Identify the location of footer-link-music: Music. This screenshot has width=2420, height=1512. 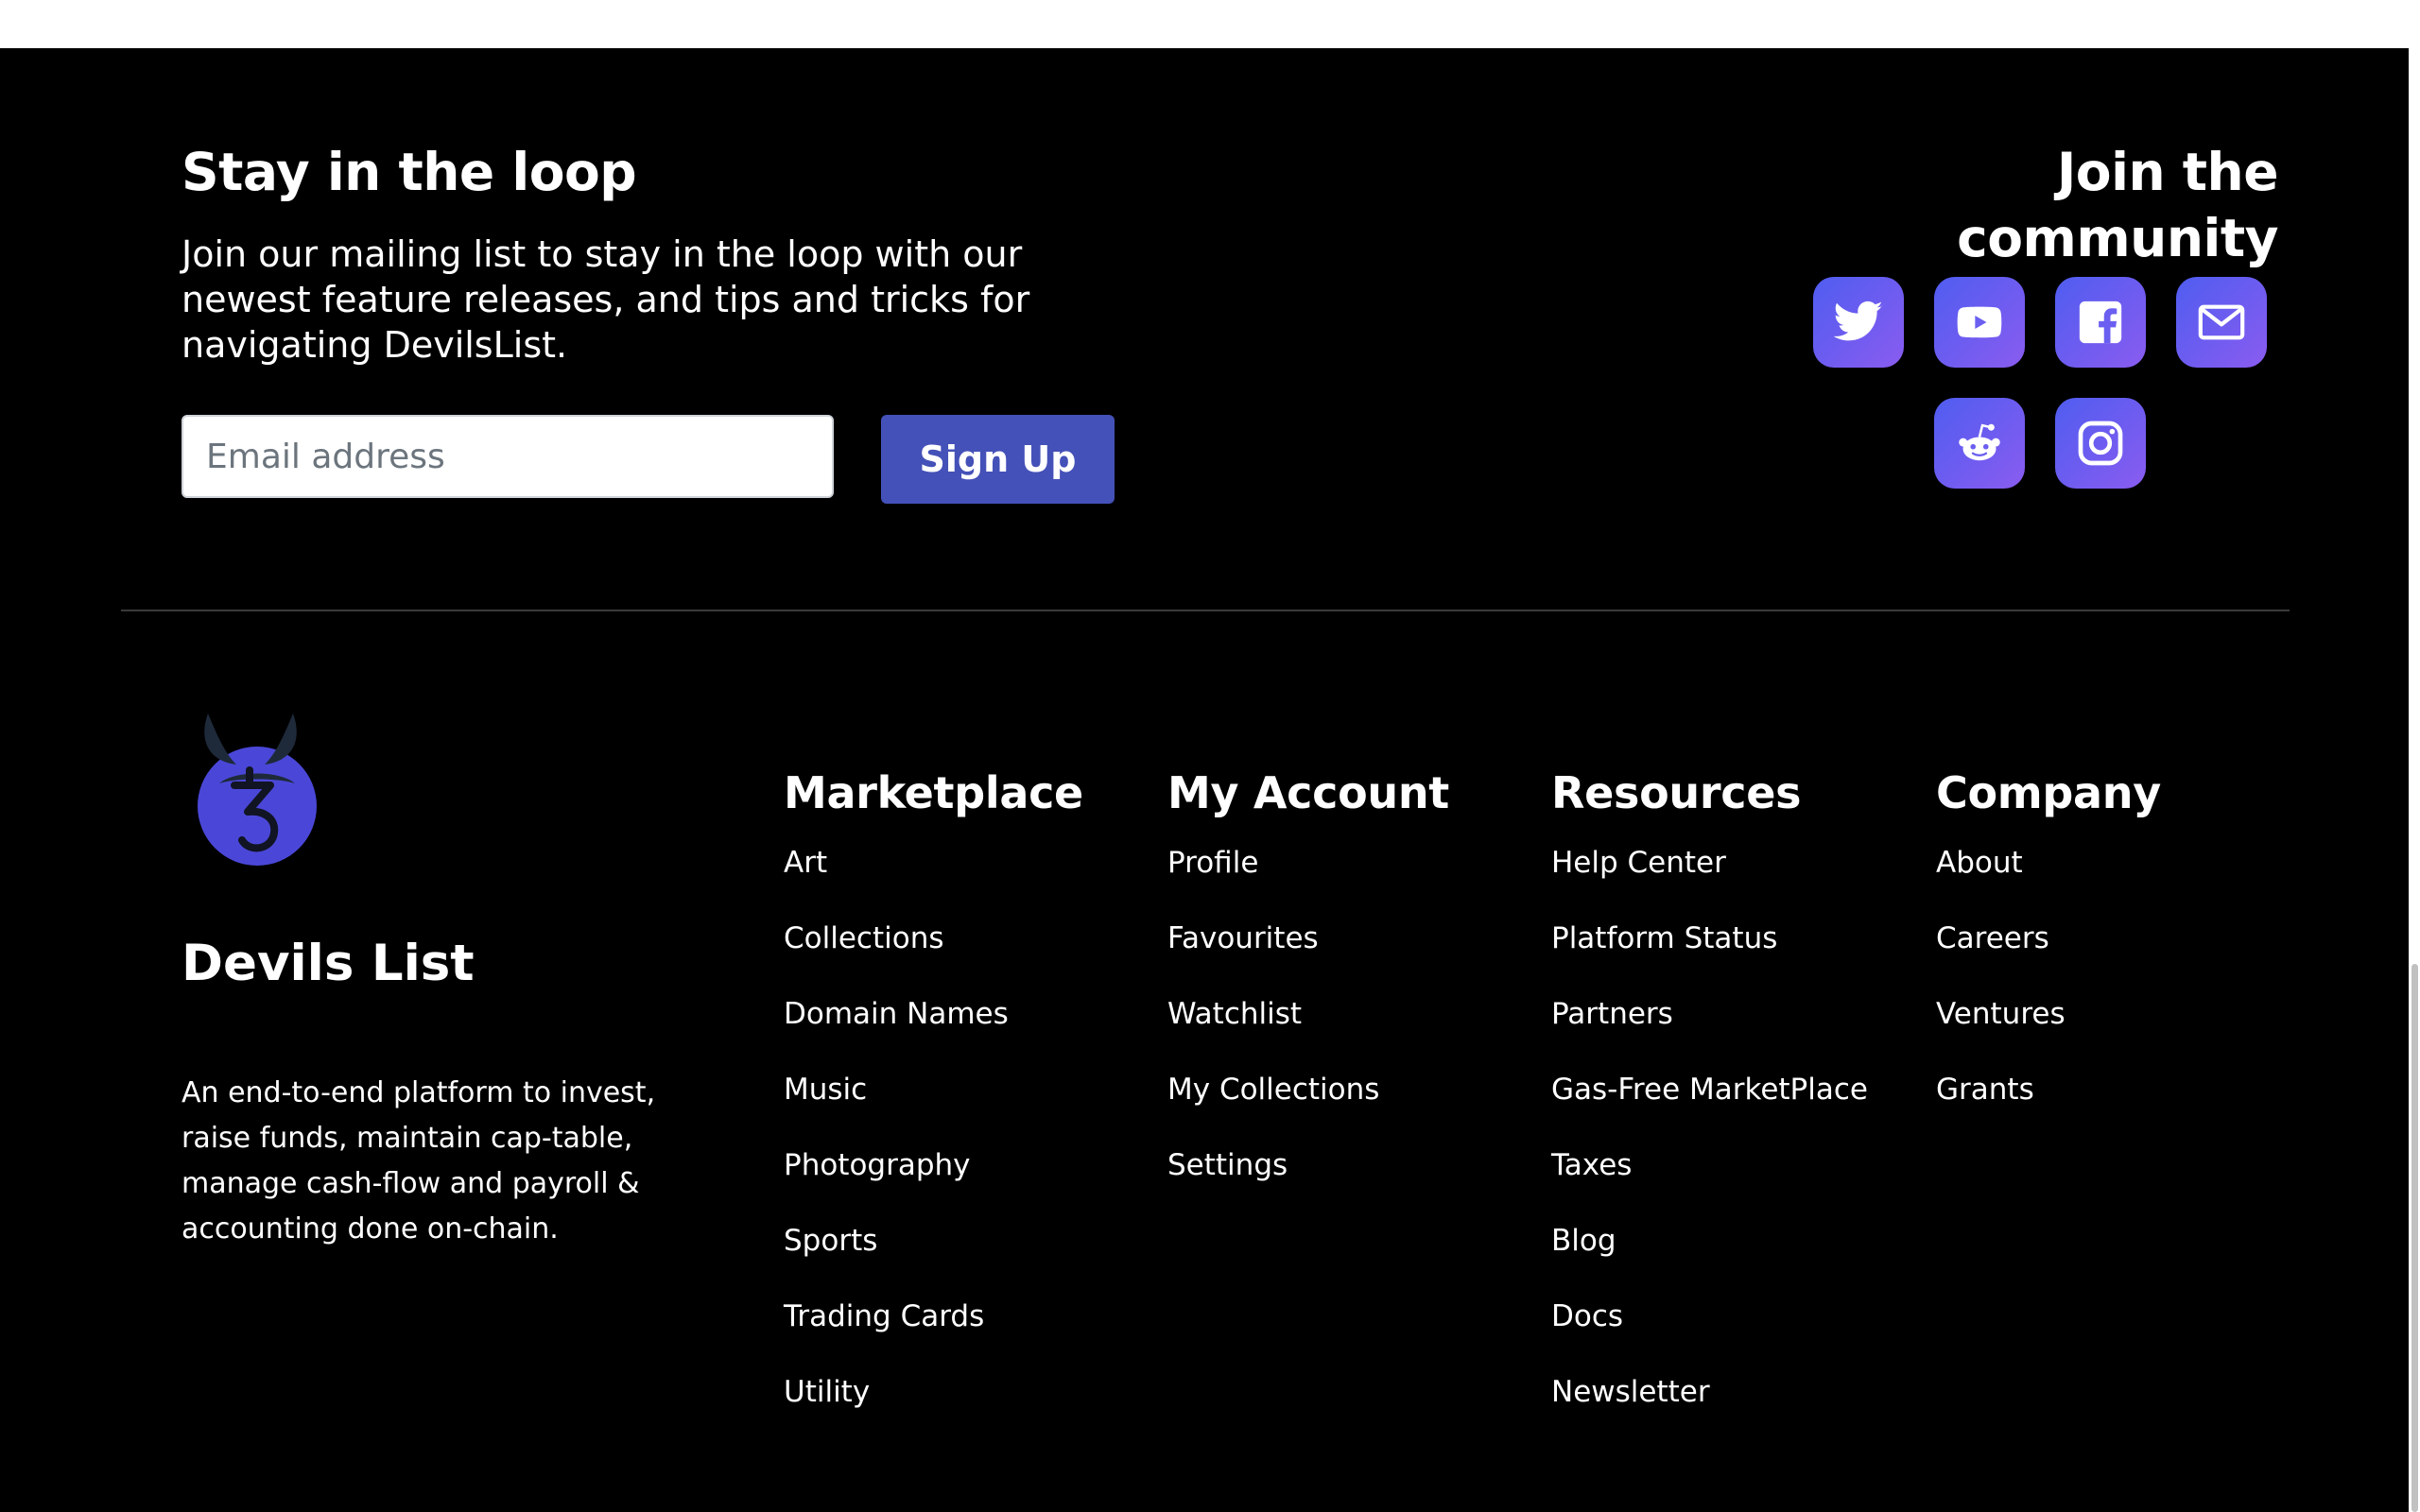
(825, 1090).